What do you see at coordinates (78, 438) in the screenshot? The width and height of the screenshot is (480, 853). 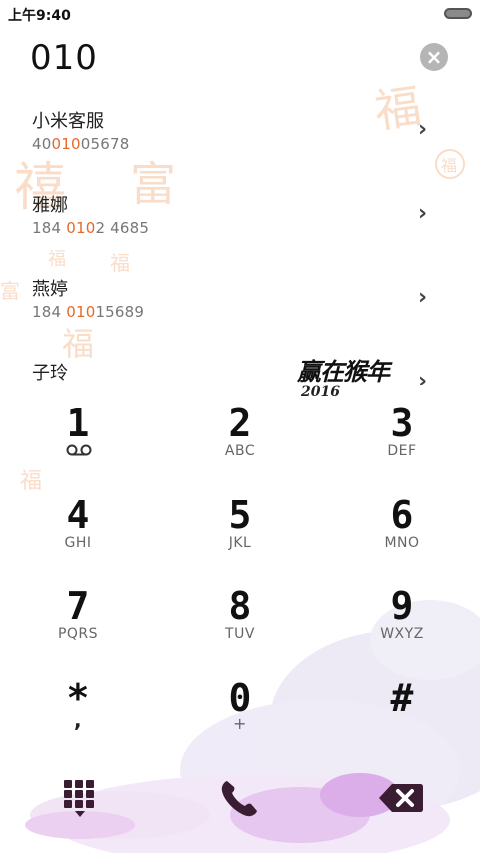 I see `key-1: 1` at bounding box center [78, 438].